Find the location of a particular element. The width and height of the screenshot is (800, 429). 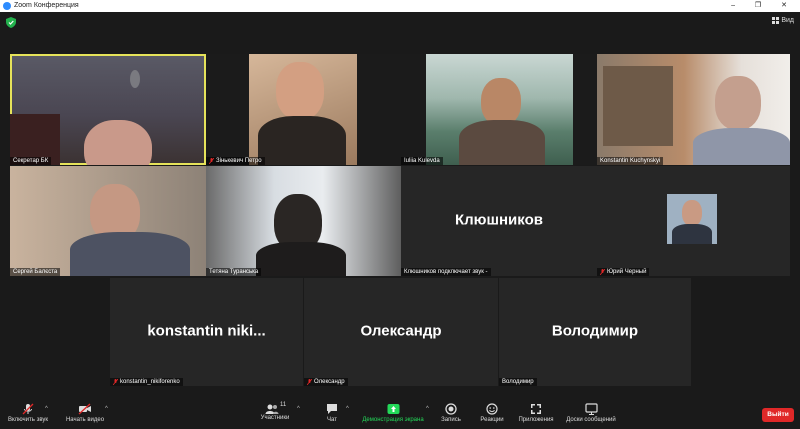

chat-button: Чат is located at coordinates (332, 413).